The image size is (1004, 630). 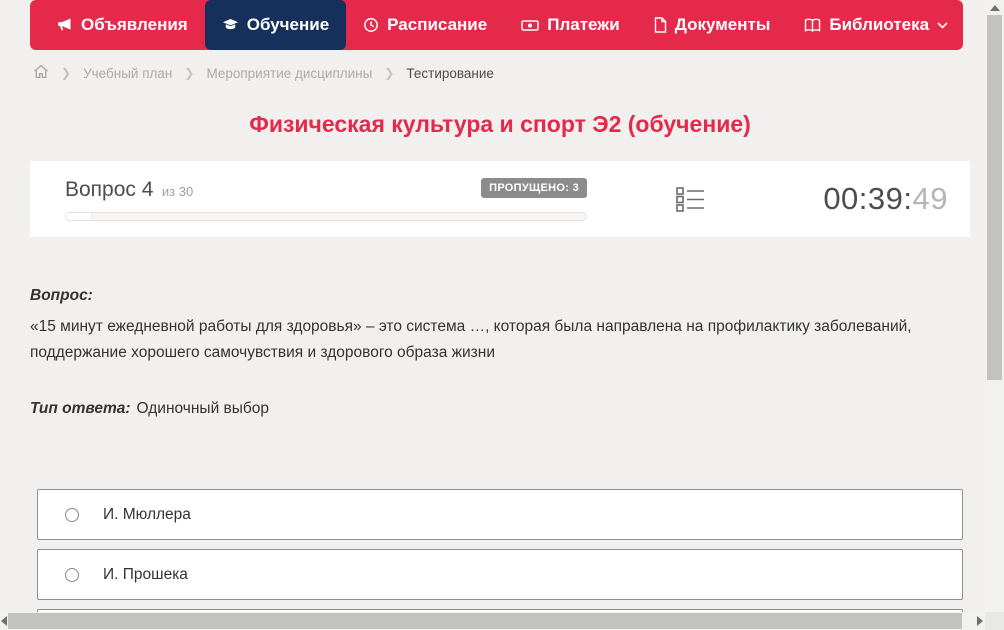 I want to click on answer-option-2: И. Прошека, so click(x=500, y=574).